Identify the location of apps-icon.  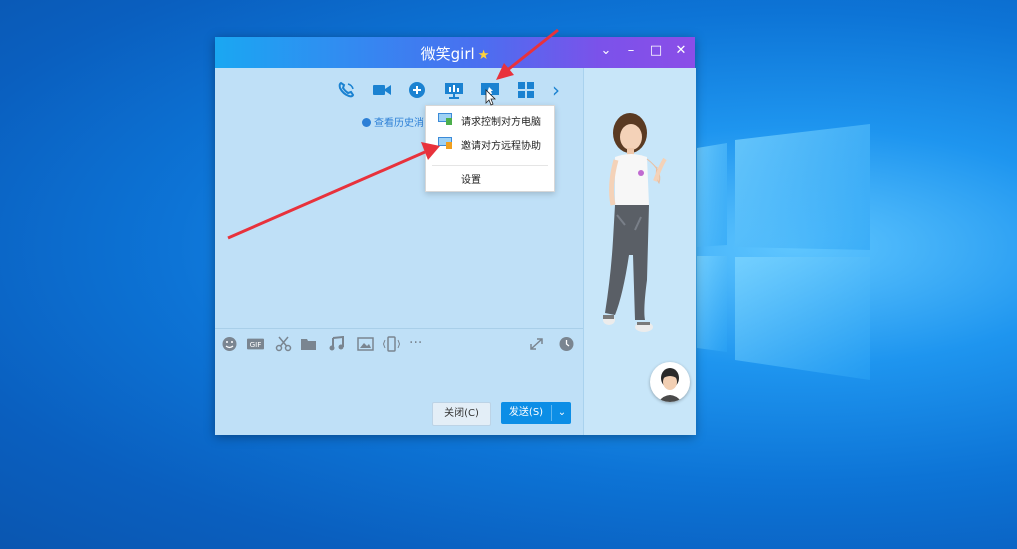
(526, 90).